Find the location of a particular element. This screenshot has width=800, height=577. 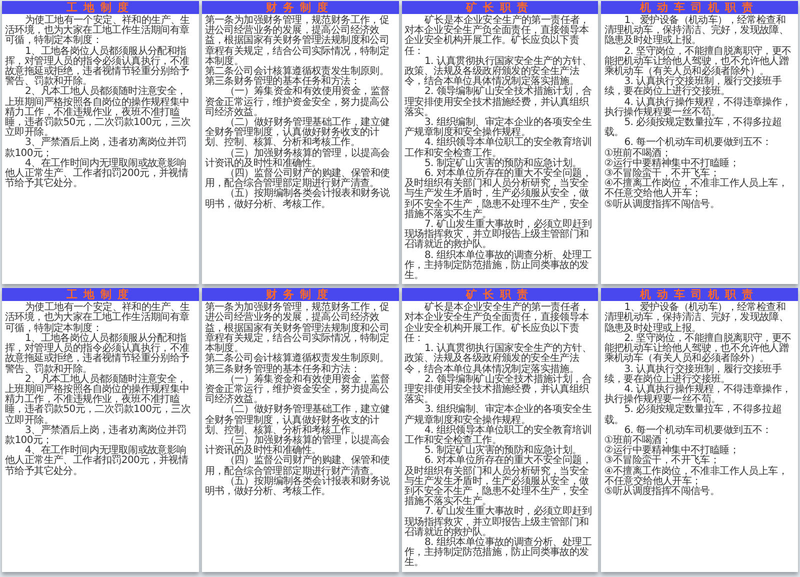

rule-paragraph: 2、凡本工地人员都须随时注意安全，上班期间严格按照各自岗位的操作规程集中精力工作，不准违规作业，夜班不准打瞌睡，违者罚款50元，二次罚款100元，三次立即开除。 is located at coordinates (98, 400).